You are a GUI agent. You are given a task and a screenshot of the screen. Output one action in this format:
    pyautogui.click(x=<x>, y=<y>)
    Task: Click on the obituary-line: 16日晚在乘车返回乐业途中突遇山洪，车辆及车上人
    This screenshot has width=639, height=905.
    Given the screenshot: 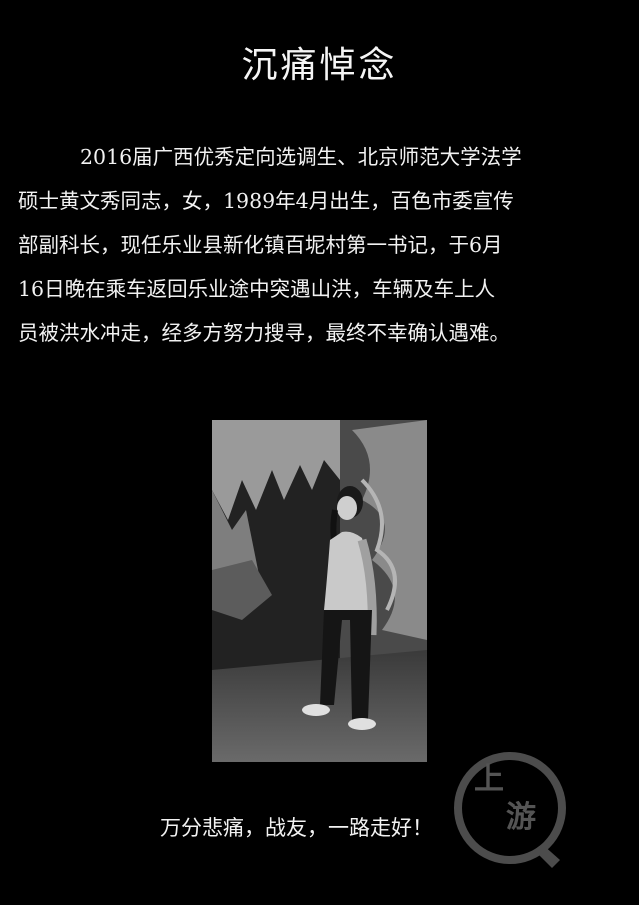 What is the action you would take?
    pyautogui.click(x=257, y=289)
    